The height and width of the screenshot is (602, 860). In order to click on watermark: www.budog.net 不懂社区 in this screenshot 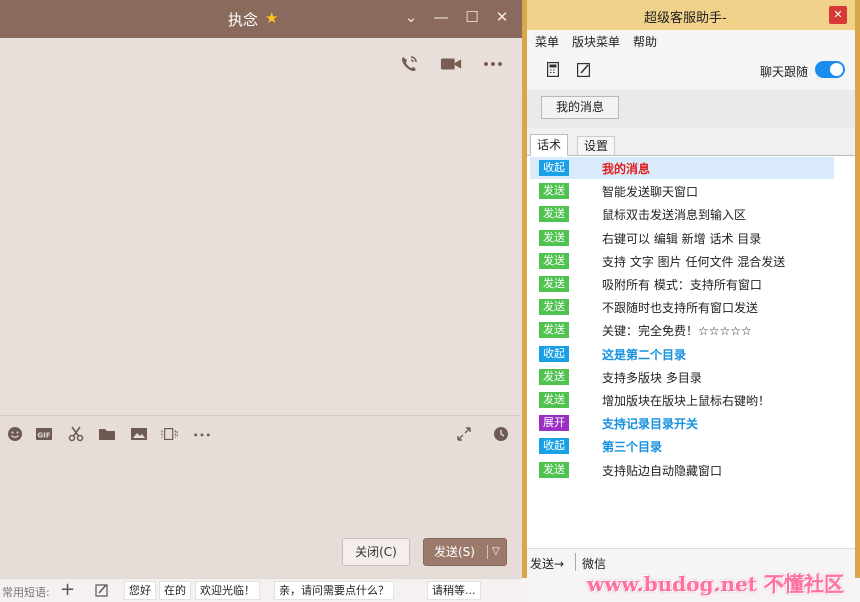, I will do `click(715, 584)`.